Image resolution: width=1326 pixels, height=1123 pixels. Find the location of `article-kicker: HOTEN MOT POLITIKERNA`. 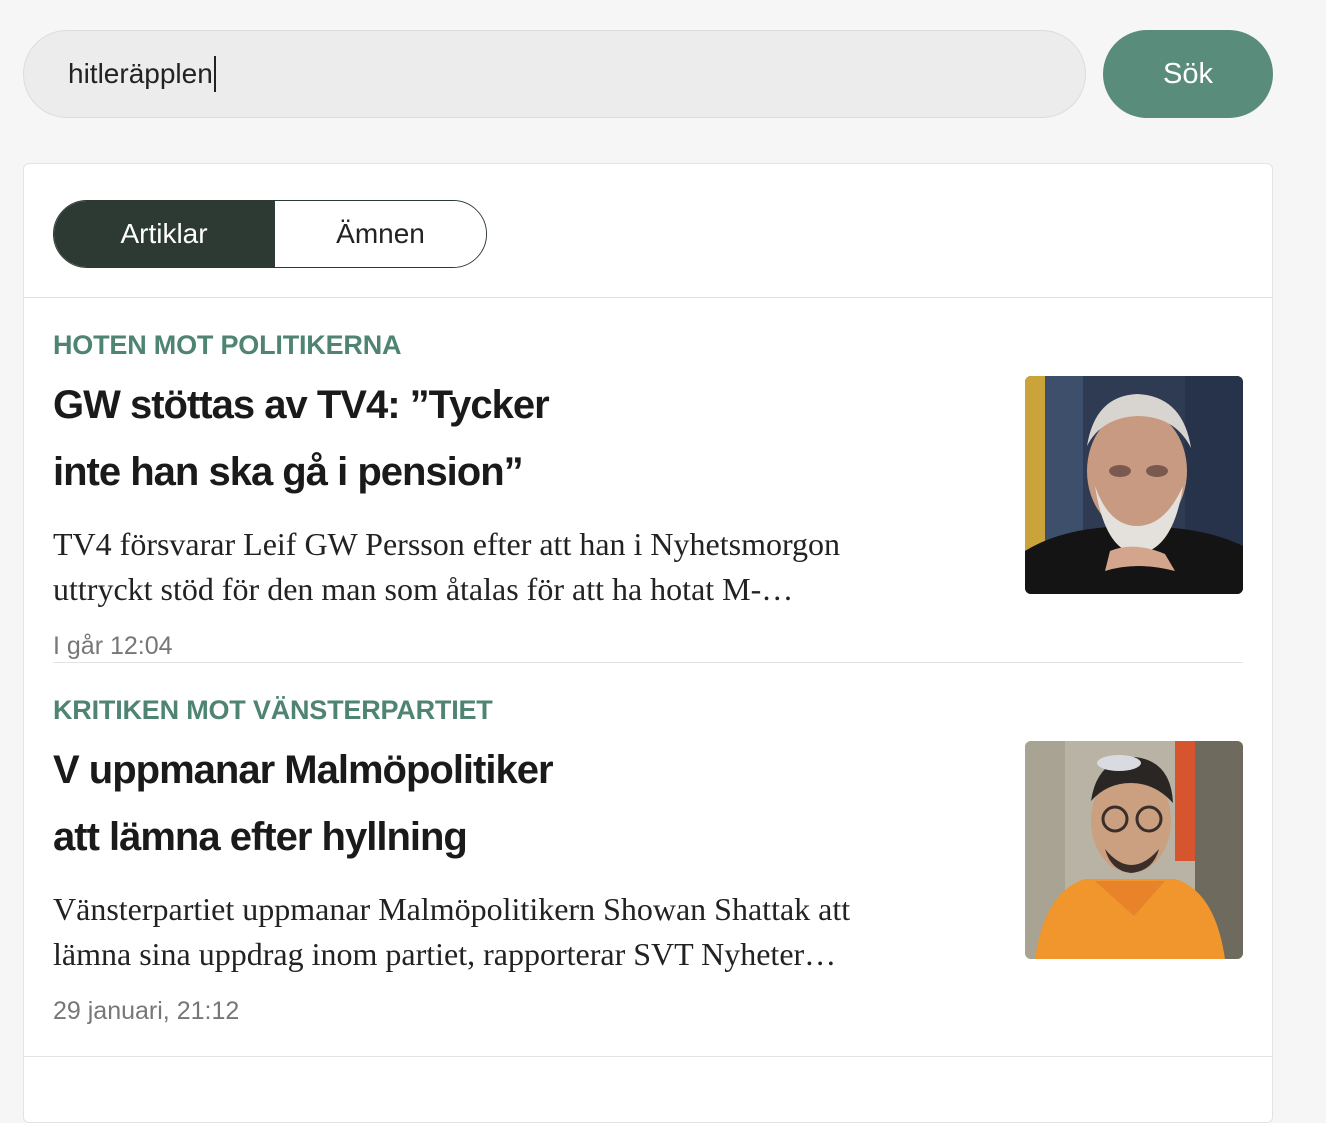

article-kicker: HOTEN MOT POLITIKERNA is located at coordinates (227, 345).